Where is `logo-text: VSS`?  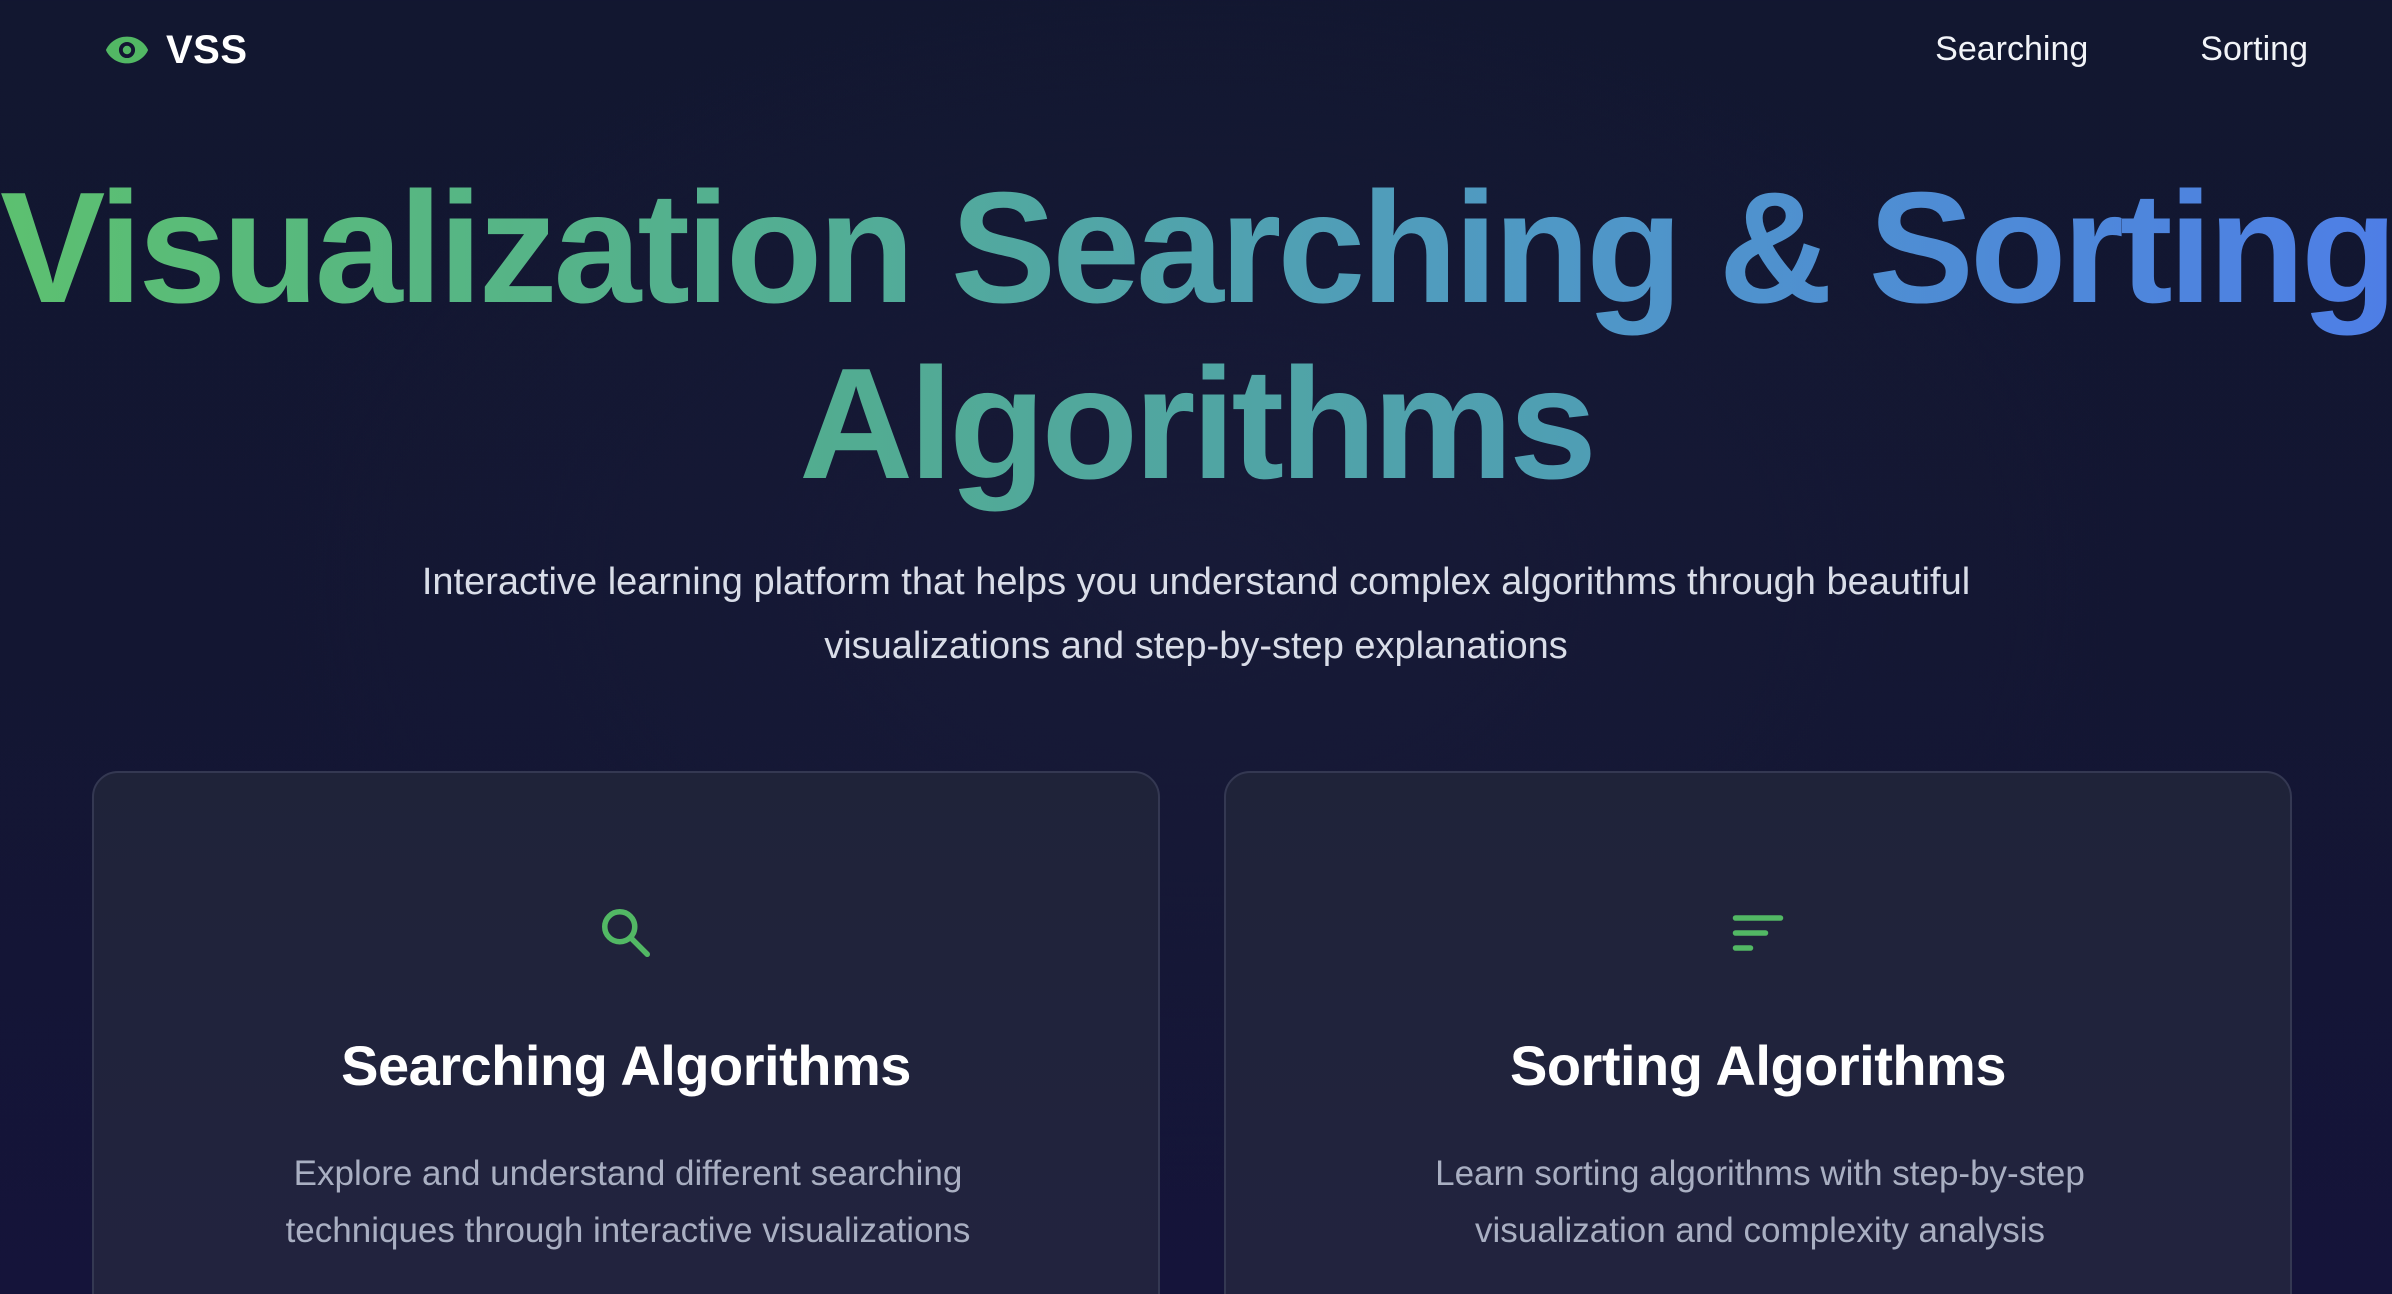 logo-text: VSS is located at coordinates (207, 49).